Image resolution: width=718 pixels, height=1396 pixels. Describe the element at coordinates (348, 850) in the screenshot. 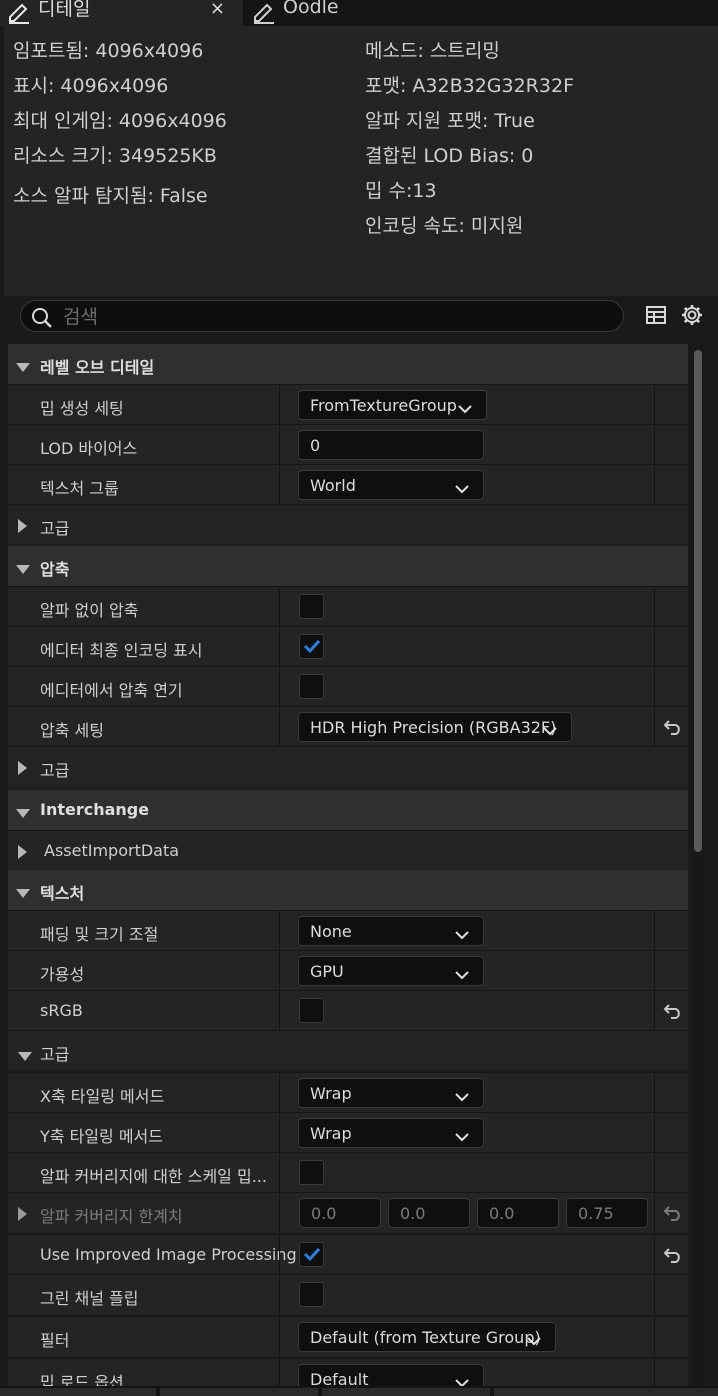

I see `subcategory-asset-import-data: AssetImportData` at that location.